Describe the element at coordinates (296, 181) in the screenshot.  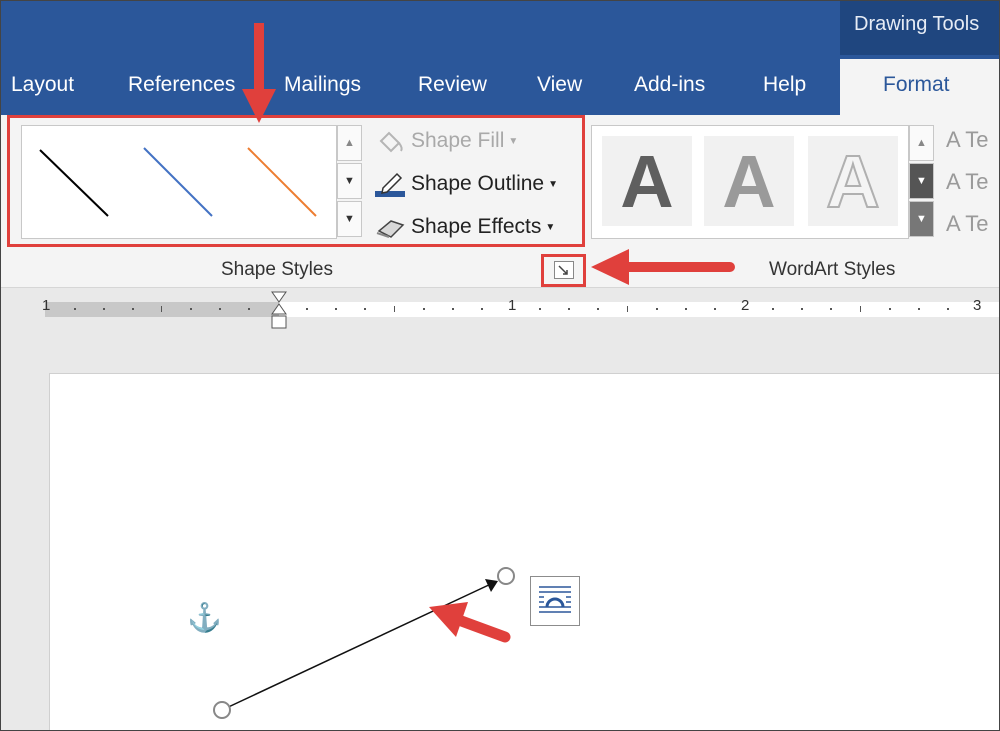
I see `shape-styles-highlight` at that location.